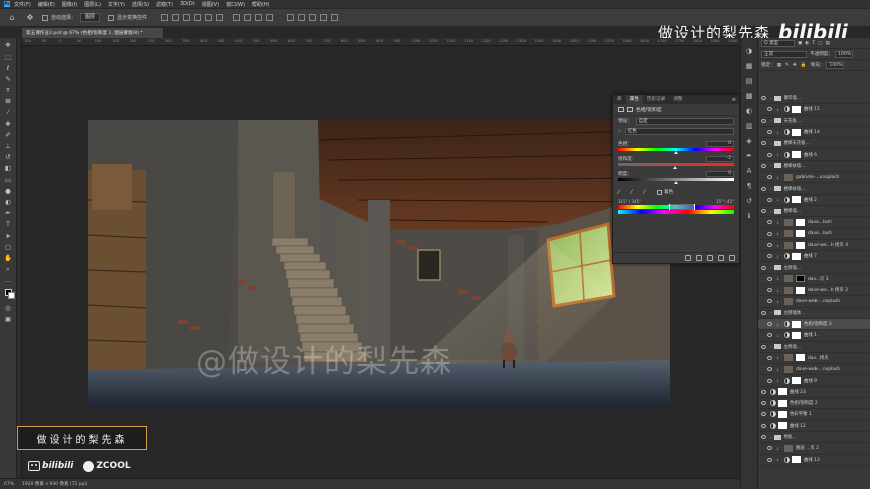  I want to click on path-select-icon: ➤, so click(8, 236).